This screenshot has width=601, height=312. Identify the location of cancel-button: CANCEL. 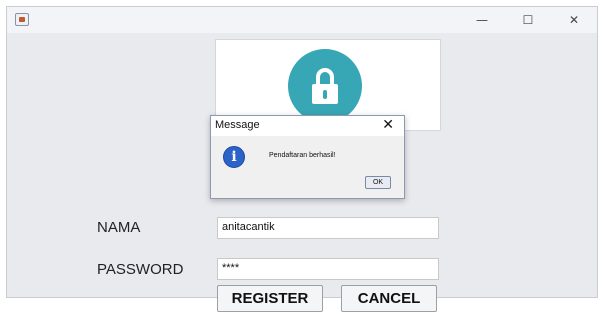
(389, 298).